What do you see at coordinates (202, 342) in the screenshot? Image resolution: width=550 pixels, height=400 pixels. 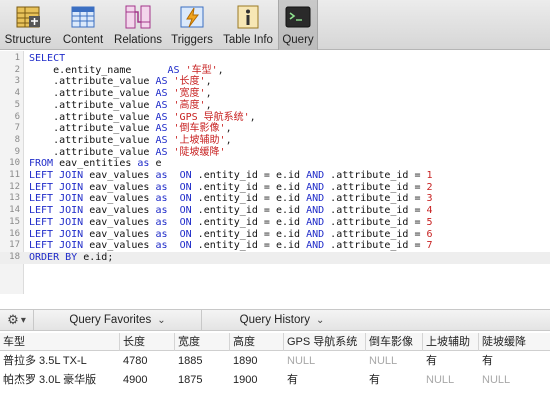 I see `column-header: 宽度` at bounding box center [202, 342].